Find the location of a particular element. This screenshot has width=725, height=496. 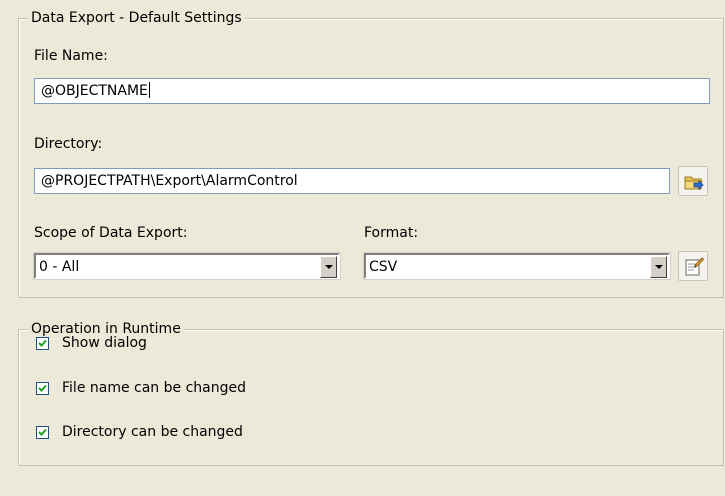

data-export-group-title: Data Export - Default Settings is located at coordinates (136, 18).